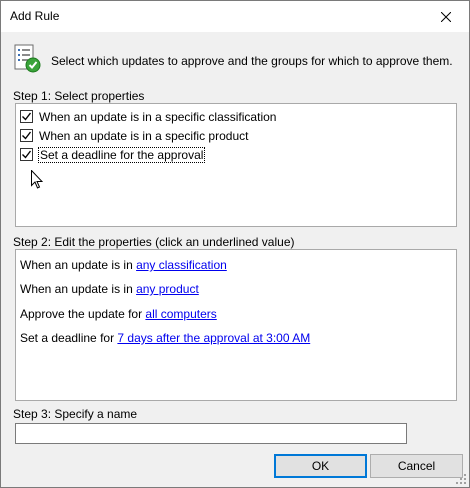  Describe the element at coordinates (144, 135) in the screenshot. I see `product-label: When an update is in a specific product` at that location.